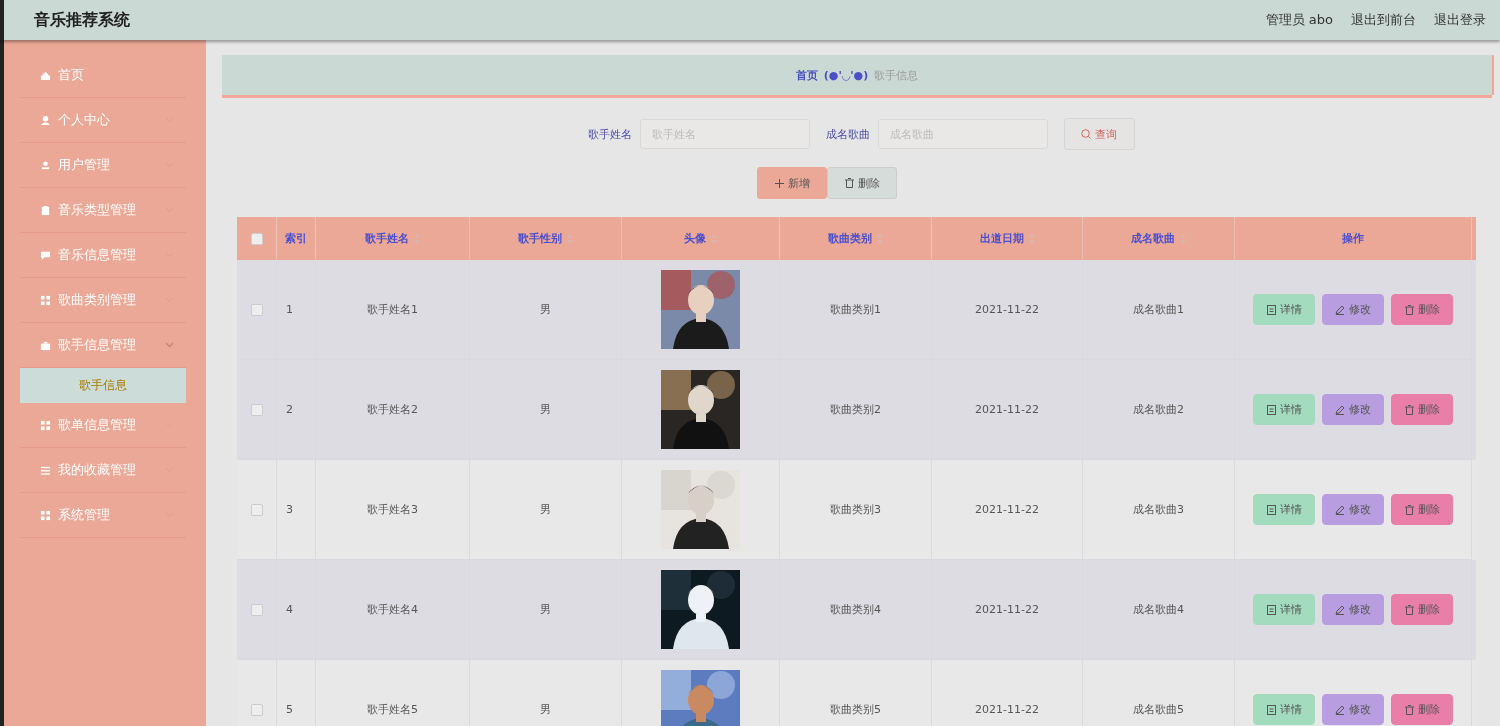 This screenshot has height=726, width=1500. I want to click on list-icon, so click(45, 470).